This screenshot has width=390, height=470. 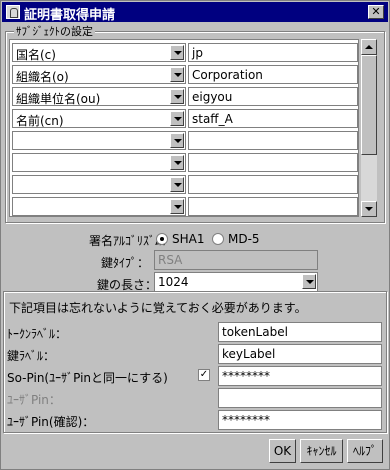 I want to click on key-label-field: keyLabel, so click(x=300, y=354).